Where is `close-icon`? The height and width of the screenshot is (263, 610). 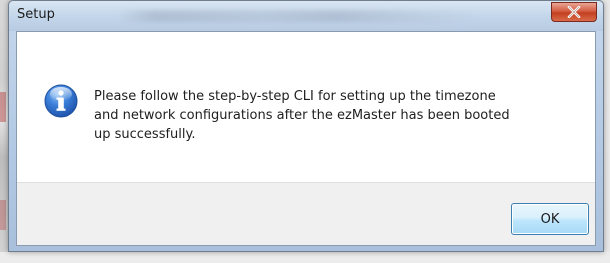
close-icon is located at coordinates (574, 12).